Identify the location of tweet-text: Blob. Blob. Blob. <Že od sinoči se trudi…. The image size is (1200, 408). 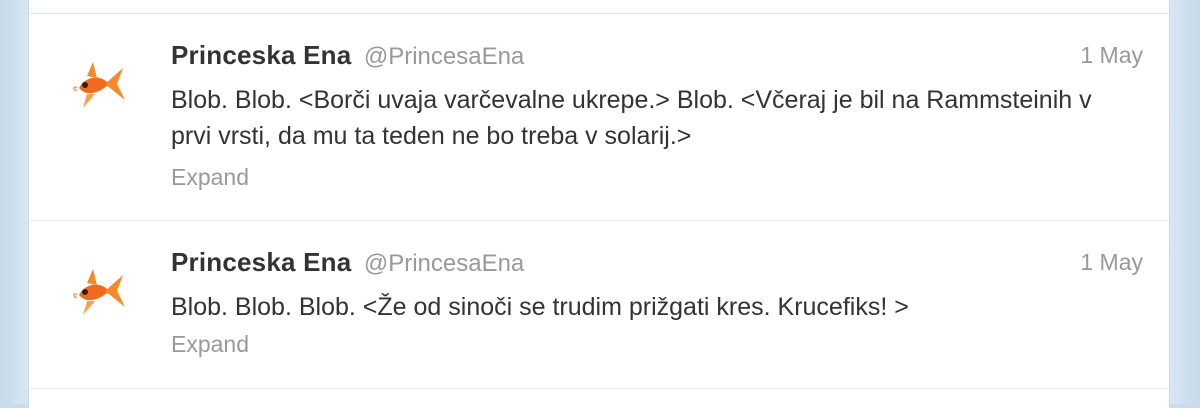
(540, 307).